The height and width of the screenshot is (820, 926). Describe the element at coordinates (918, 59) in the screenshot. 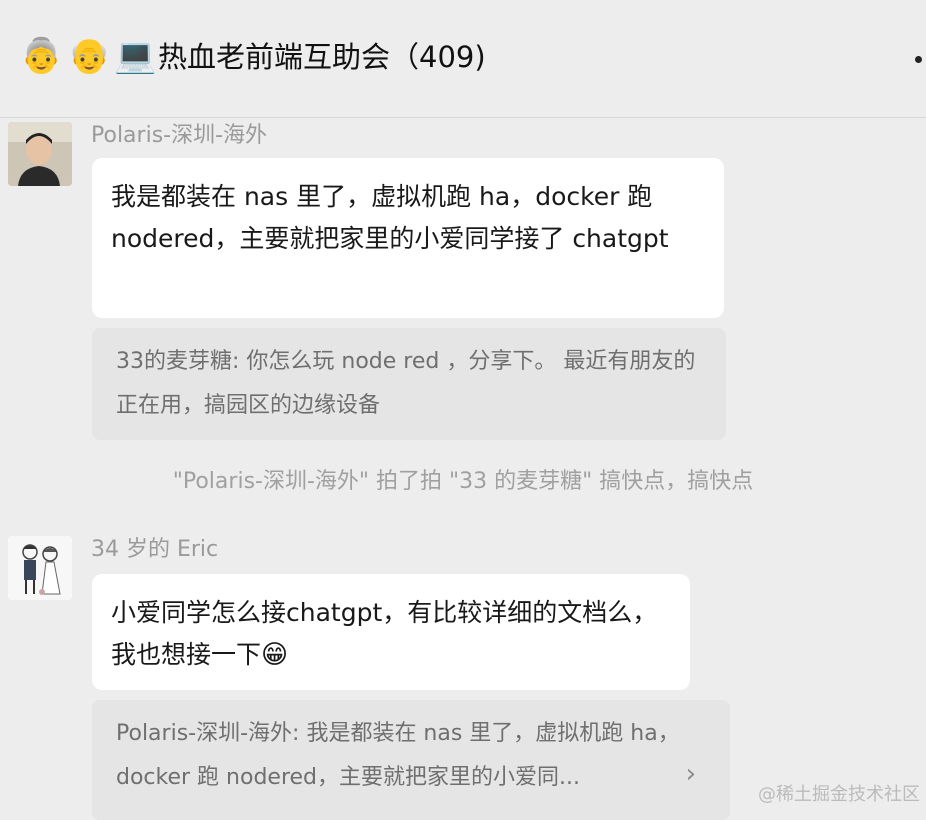

I see `more-options-icon` at that location.